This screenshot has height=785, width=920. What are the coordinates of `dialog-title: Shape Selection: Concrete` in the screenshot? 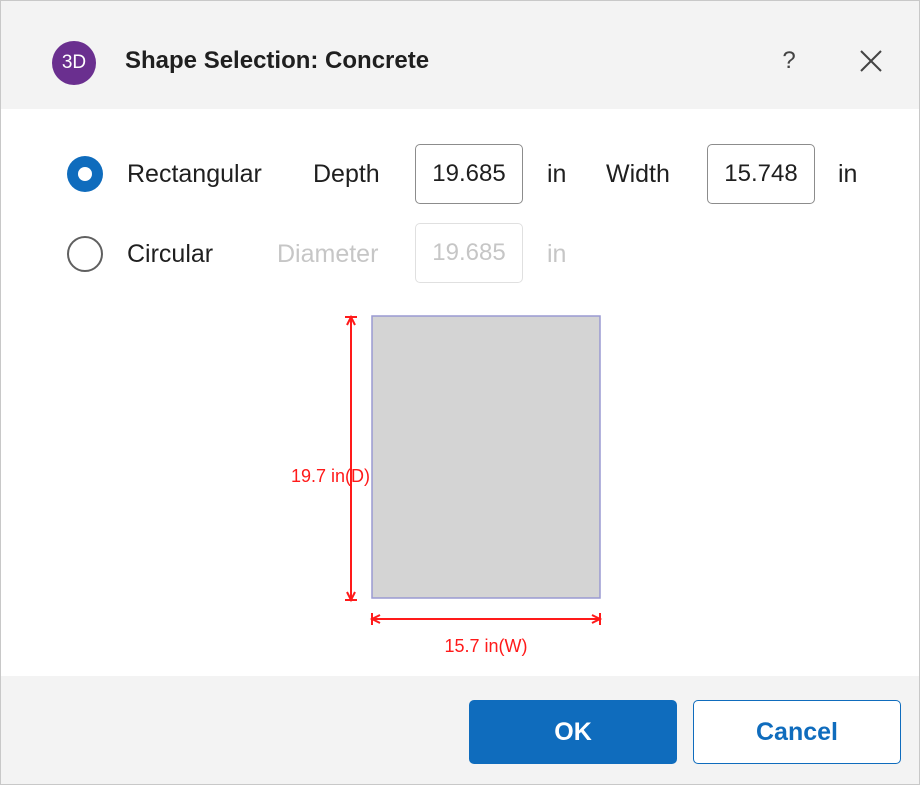 It's located at (277, 60).